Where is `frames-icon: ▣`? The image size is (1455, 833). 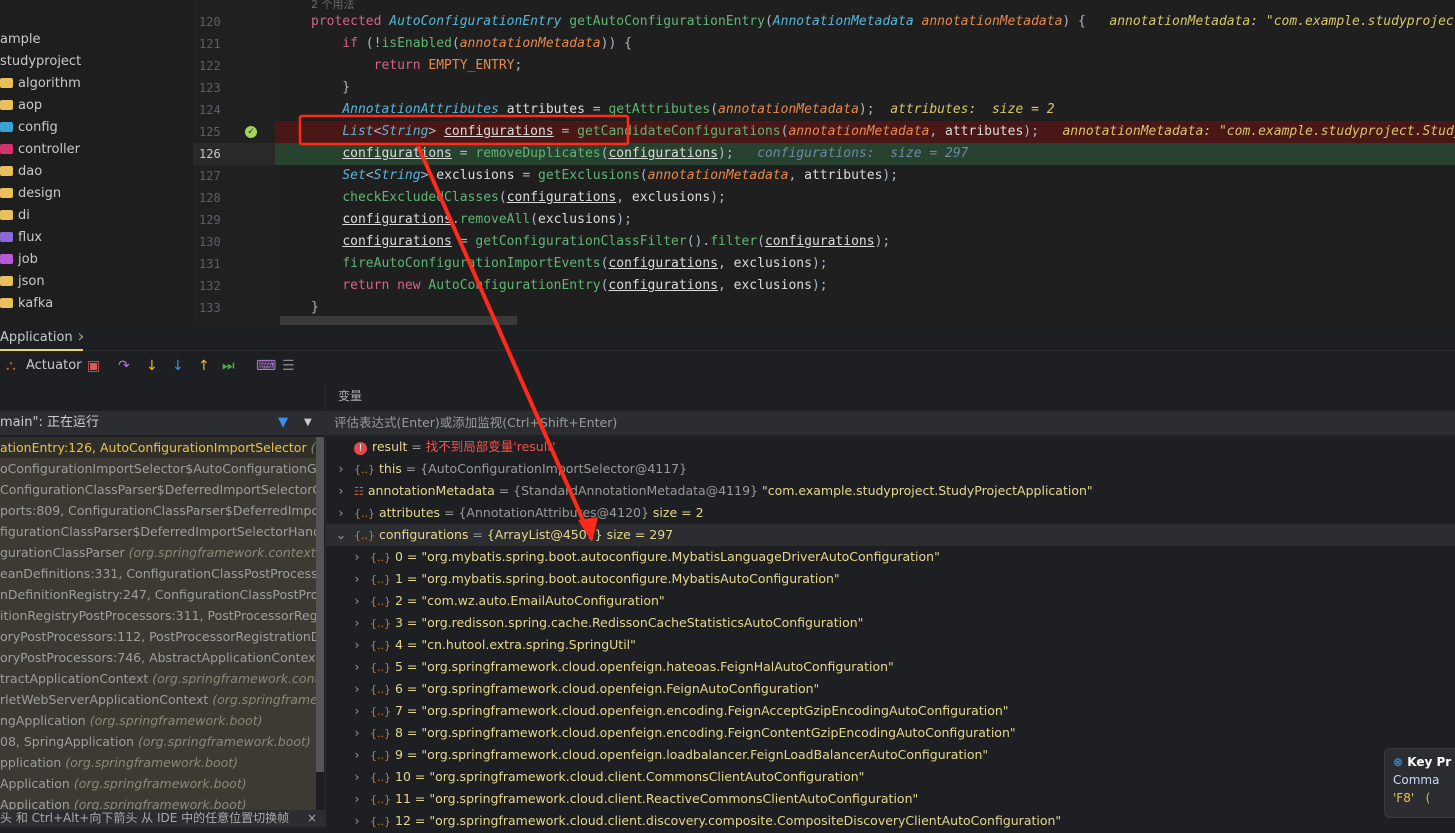 frames-icon: ▣ is located at coordinates (93, 366).